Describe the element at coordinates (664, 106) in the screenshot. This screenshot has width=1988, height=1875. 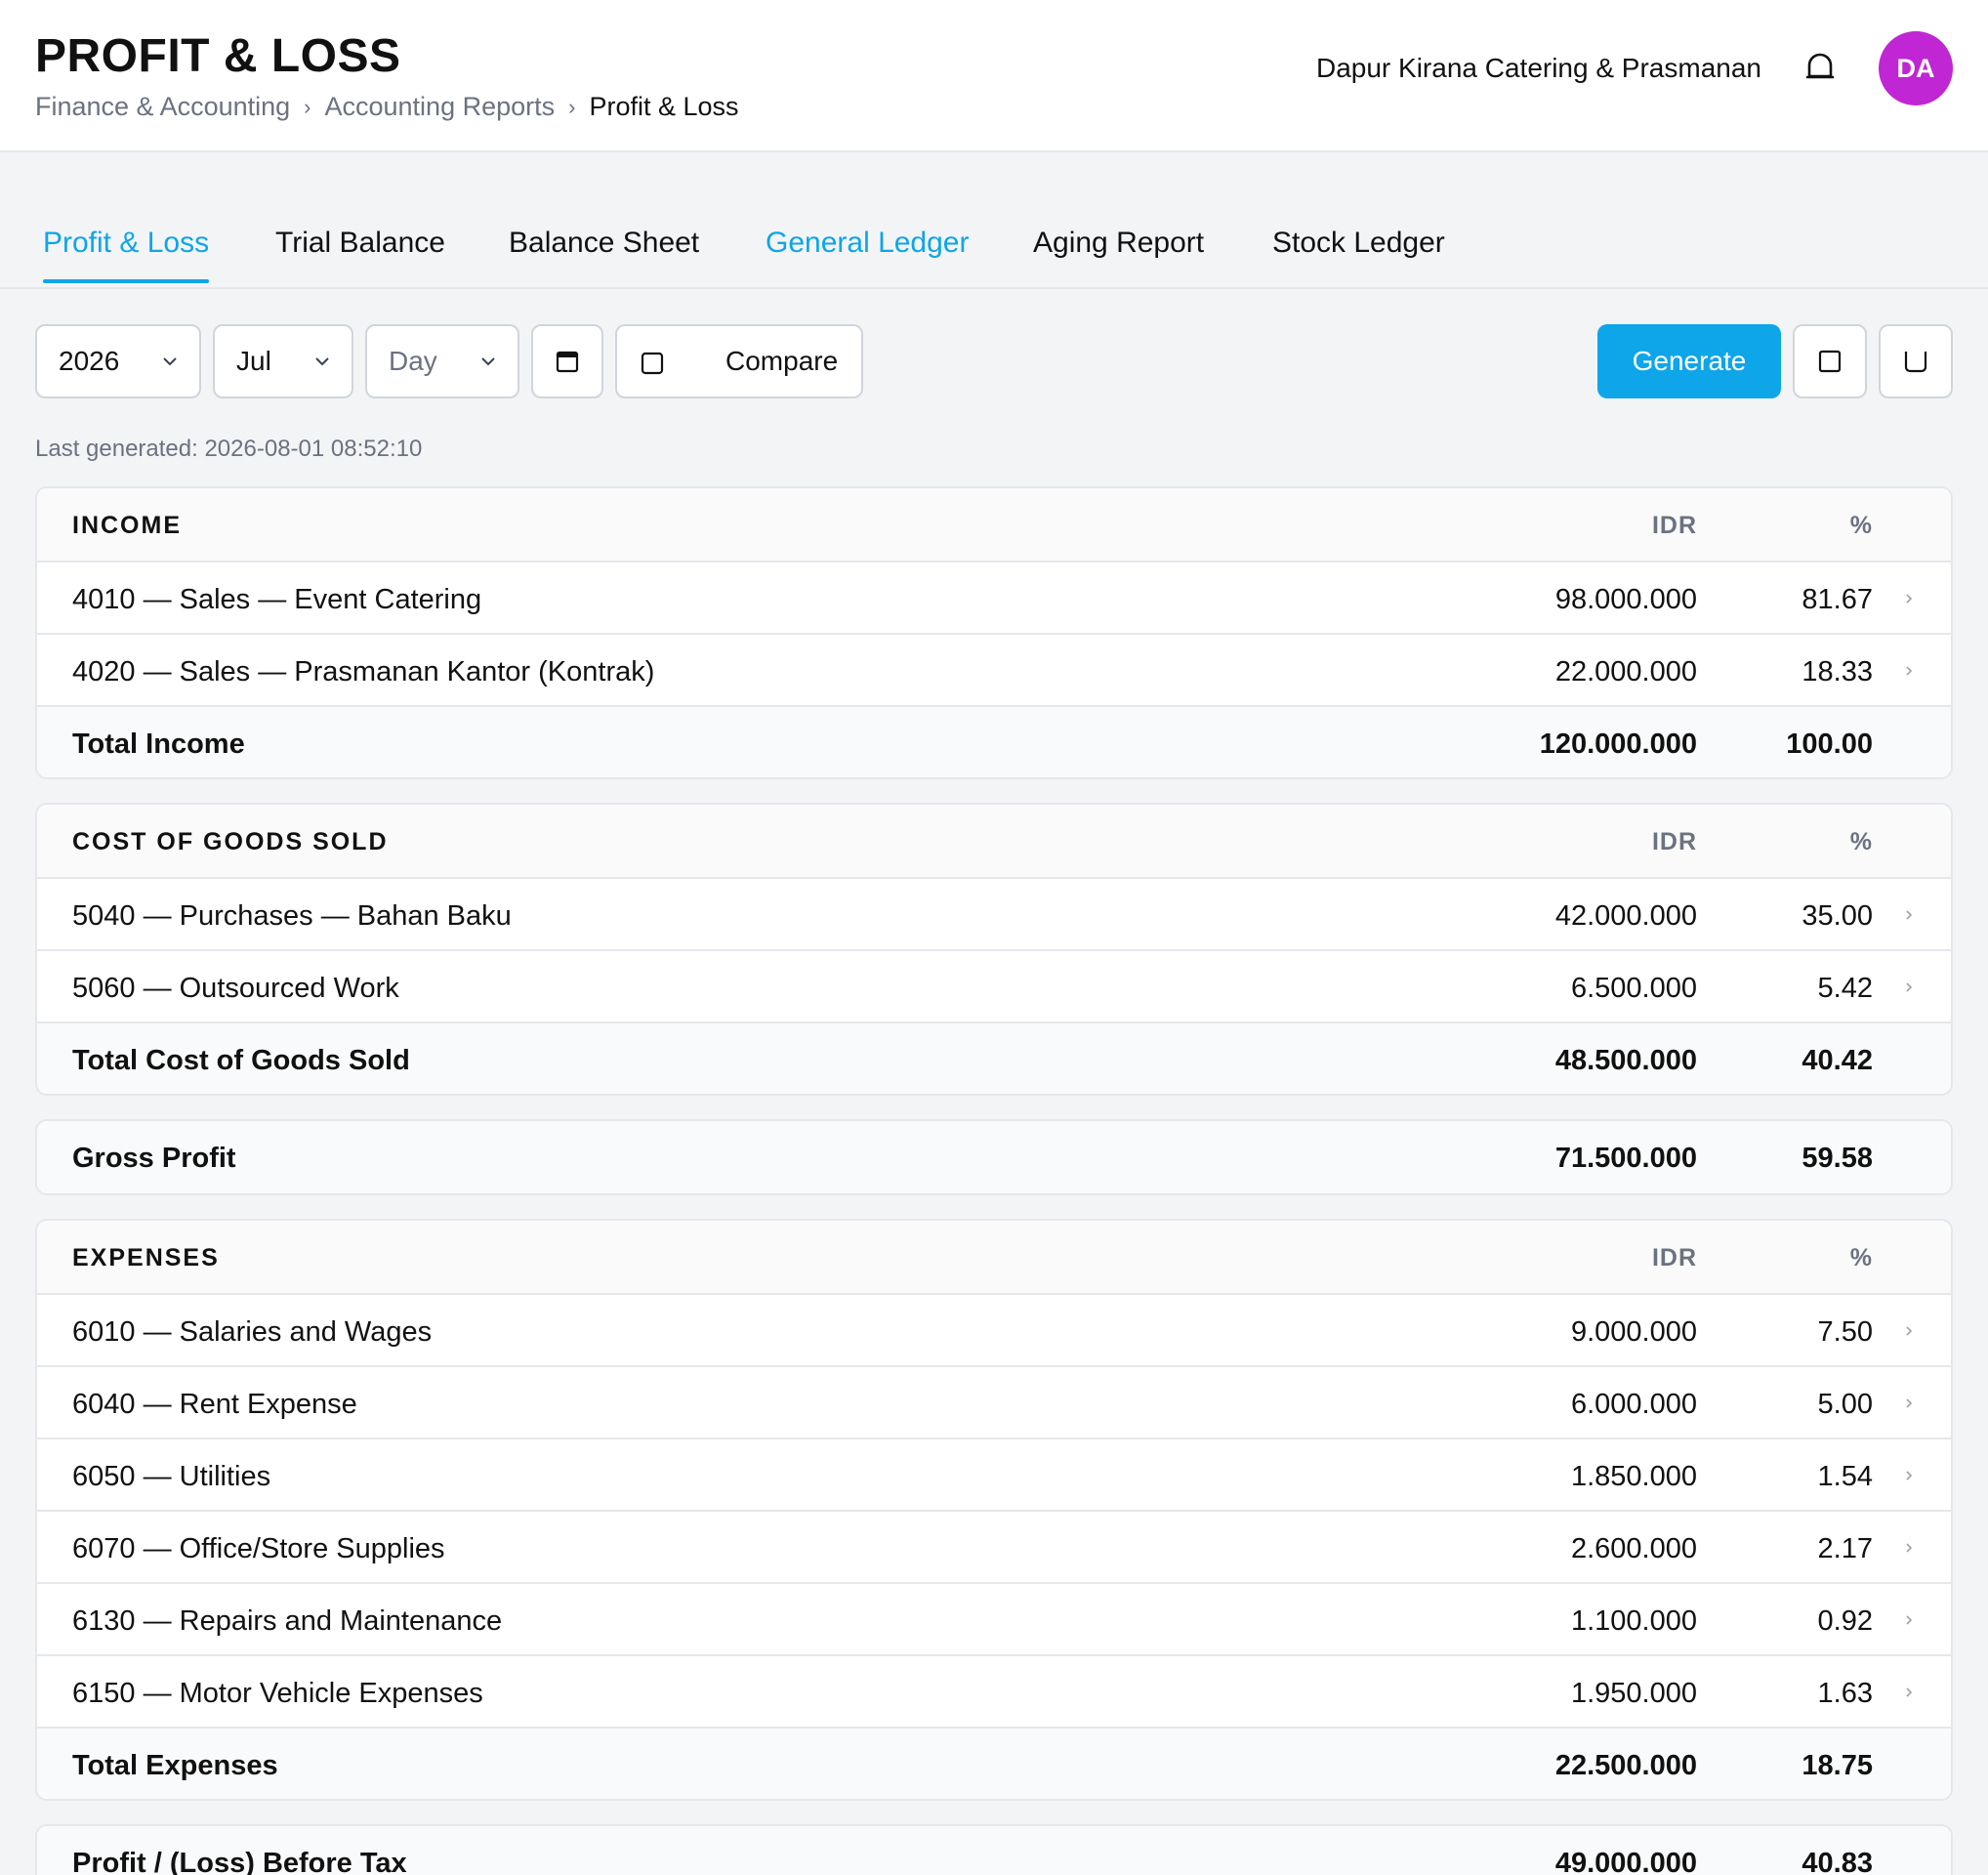
I see `breadcrumb-item-current: Profit & Loss` at that location.